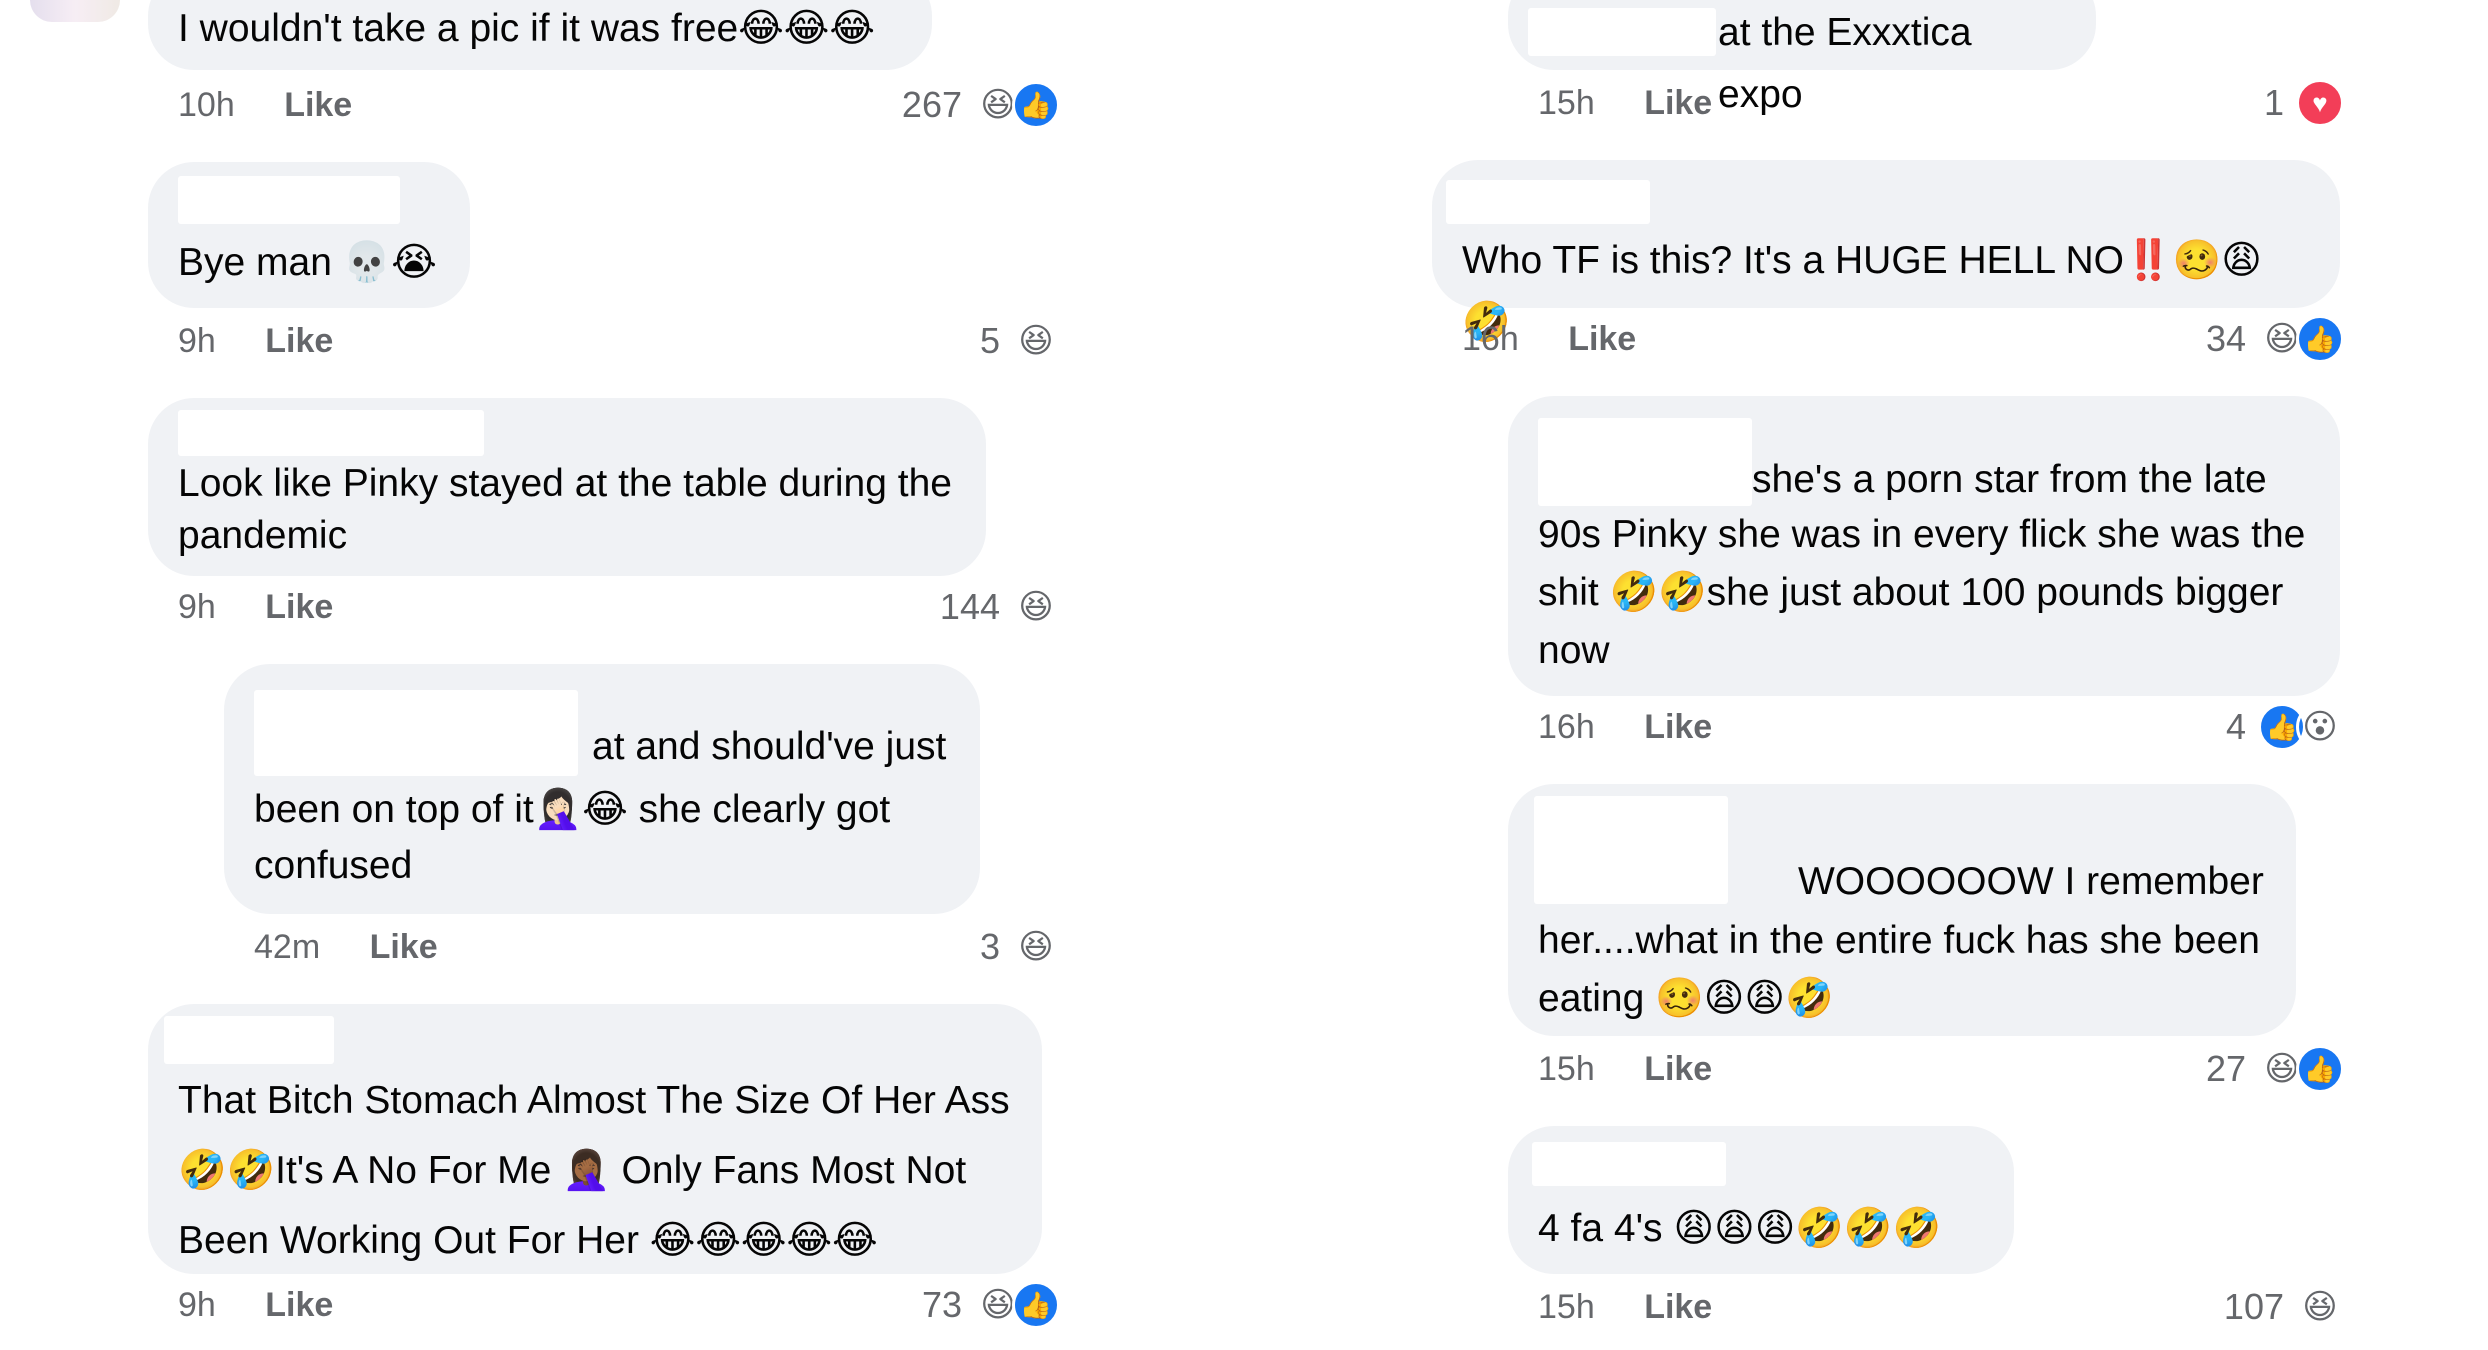 This screenshot has width=2488, height=1350. What do you see at coordinates (1886, 252) in the screenshot?
I see `comment-bubble: Who TF is this? It's a HUGE HELL NO‼️🥴😩🤣` at bounding box center [1886, 252].